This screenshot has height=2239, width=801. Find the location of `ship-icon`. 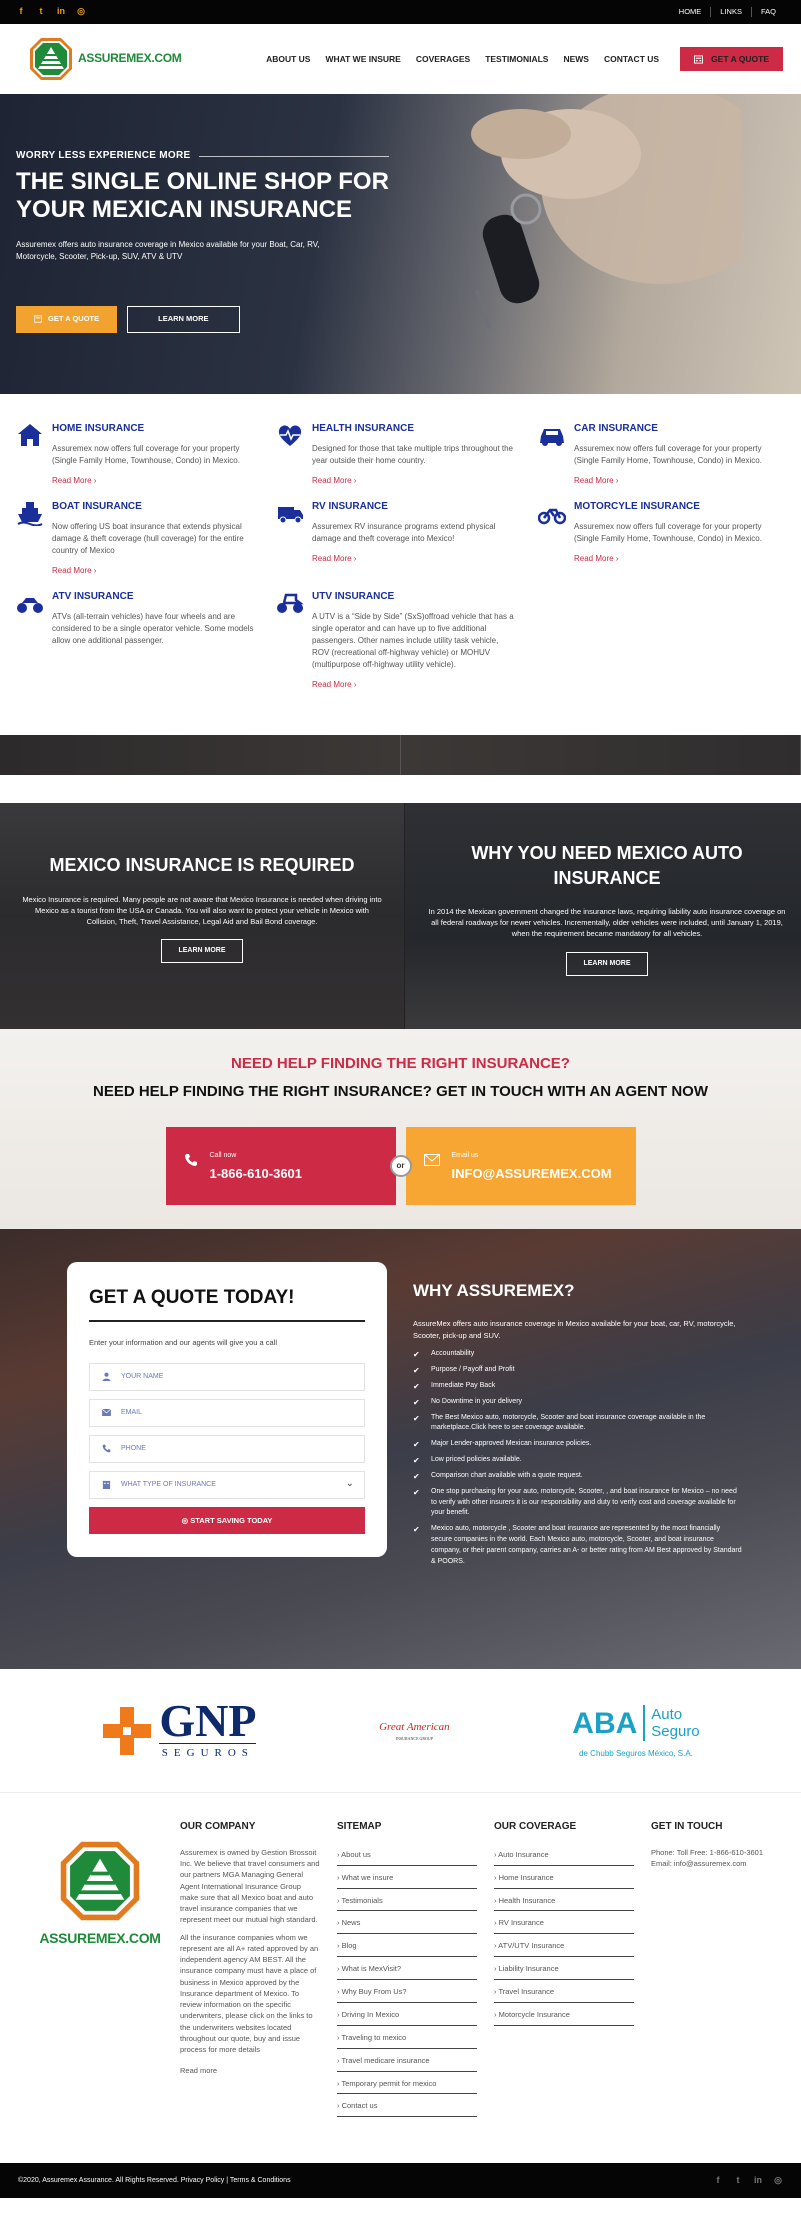

ship-icon is located at coordinates (30, 514).